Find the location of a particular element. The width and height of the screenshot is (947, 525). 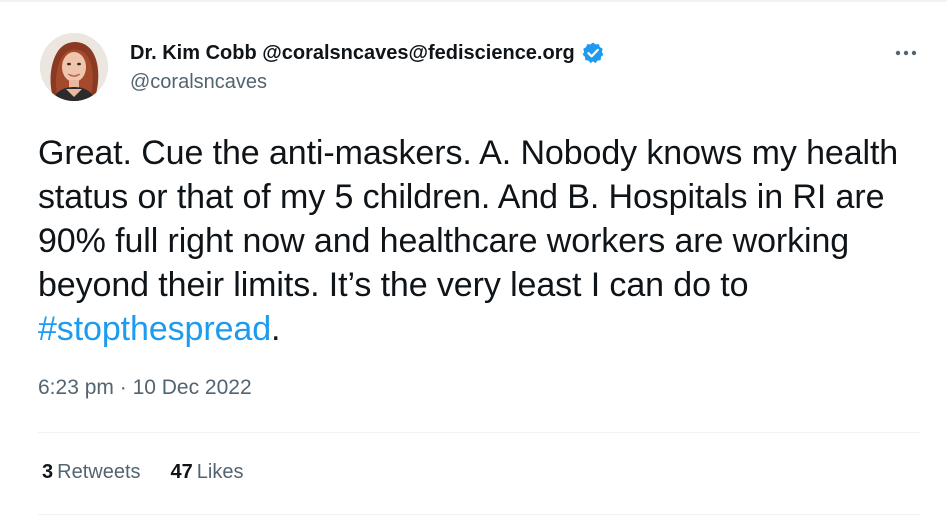

likes-count: 47 is located at coordinates (181, 472).